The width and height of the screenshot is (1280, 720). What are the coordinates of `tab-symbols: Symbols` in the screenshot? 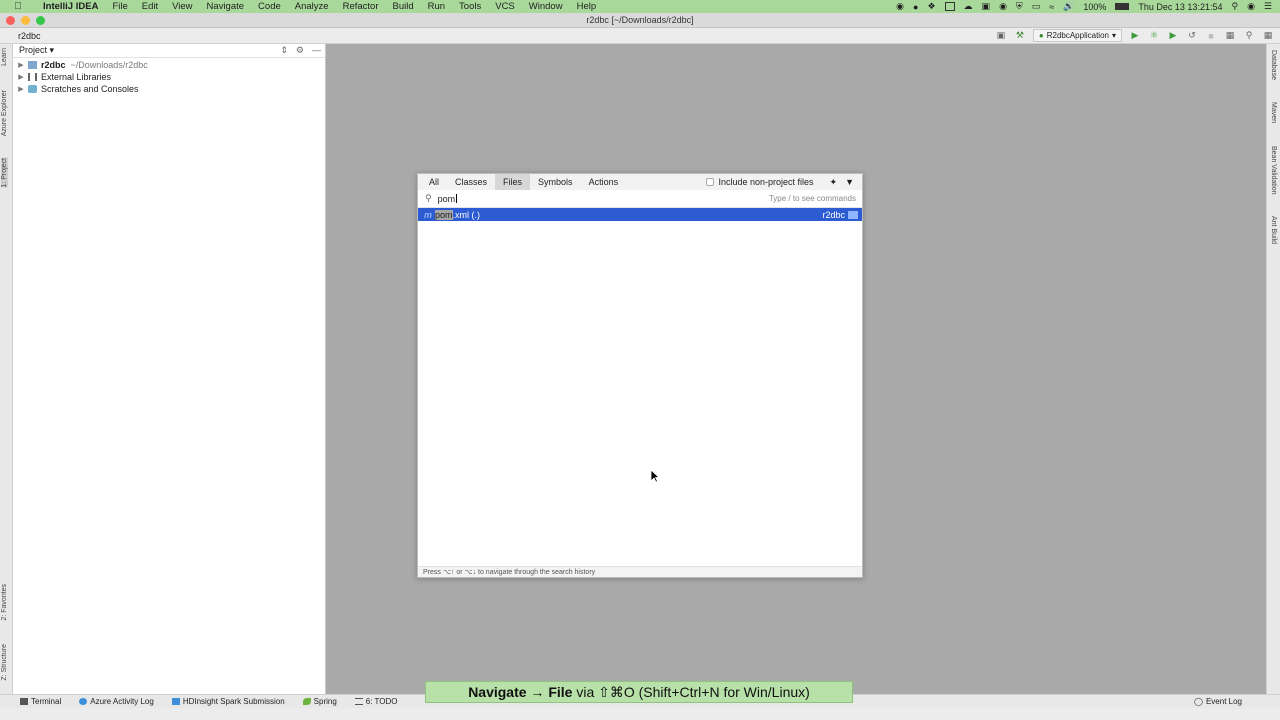 It's located at (555, 182).